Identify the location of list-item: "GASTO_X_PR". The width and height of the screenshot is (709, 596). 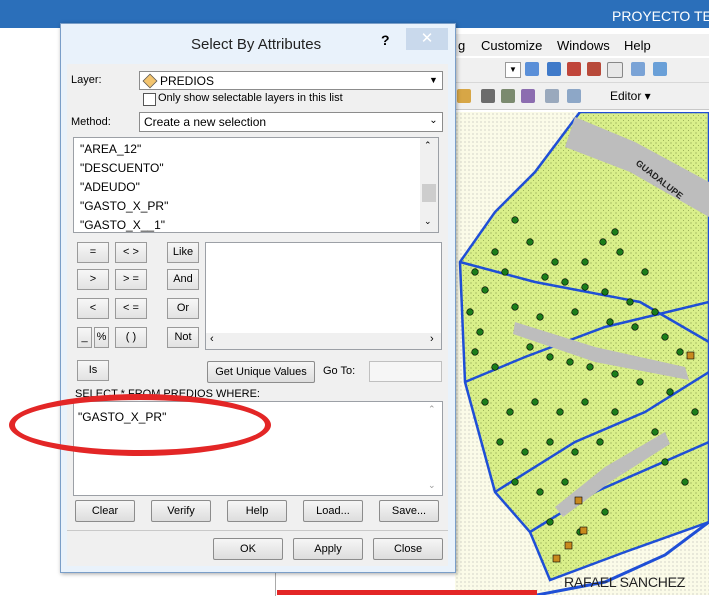
(124, 206).